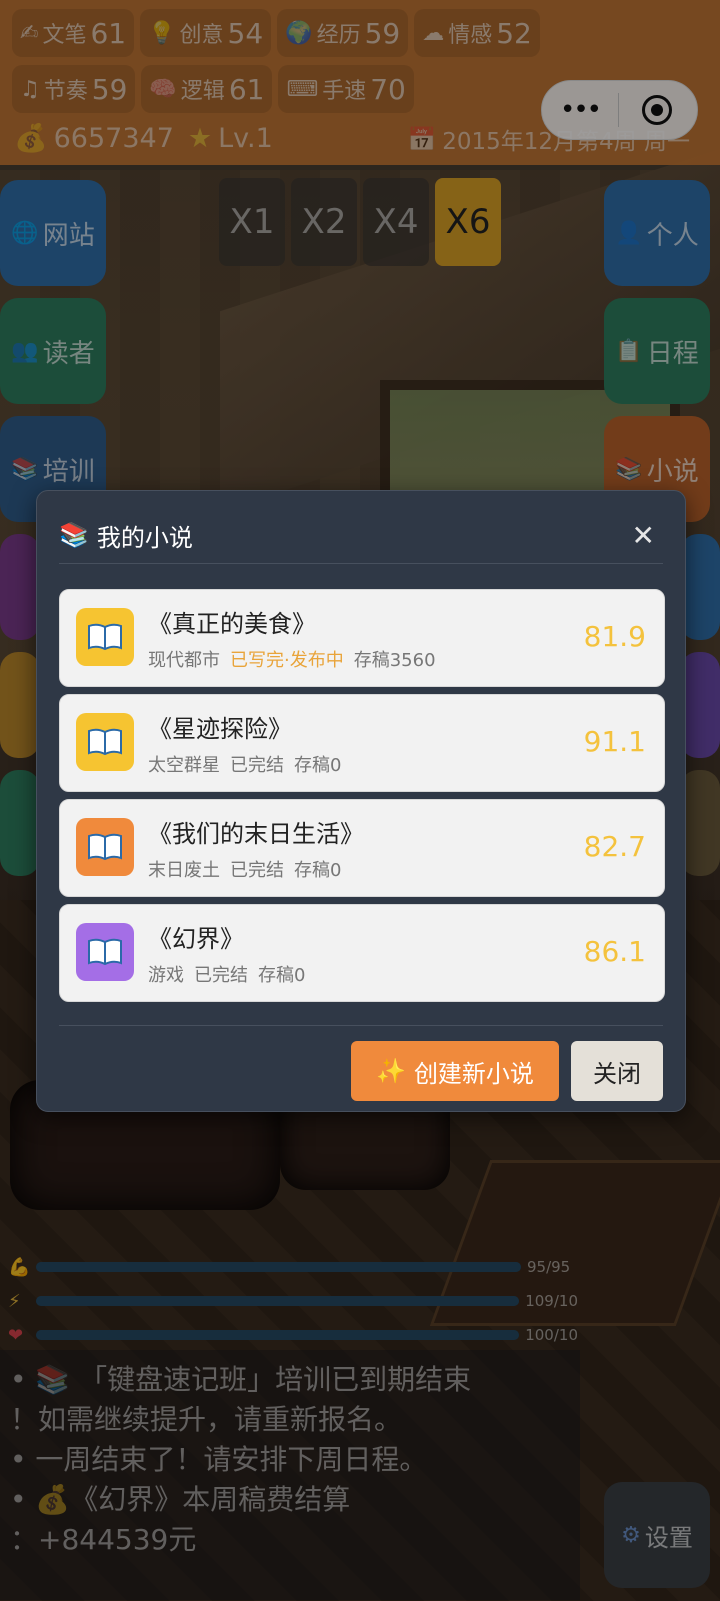 This screenshot has width=720, height=1601. I want to click on dialog-footer-divider, so click(361, 1025).